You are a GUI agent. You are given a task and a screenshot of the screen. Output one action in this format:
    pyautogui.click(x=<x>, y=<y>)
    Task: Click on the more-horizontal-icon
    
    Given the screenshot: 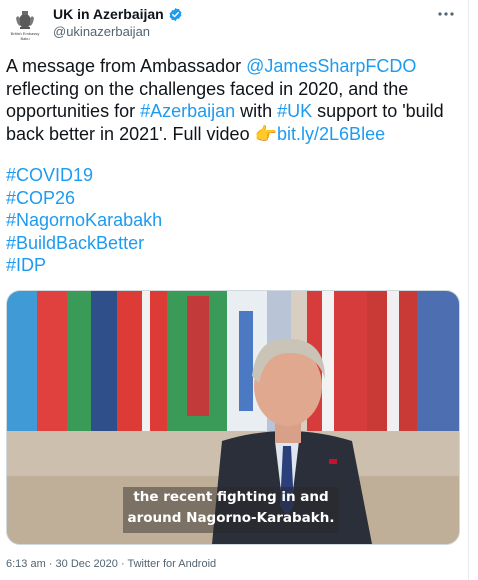 What is the action you would take?
    pyautogui.click(x=446, y=14)
    